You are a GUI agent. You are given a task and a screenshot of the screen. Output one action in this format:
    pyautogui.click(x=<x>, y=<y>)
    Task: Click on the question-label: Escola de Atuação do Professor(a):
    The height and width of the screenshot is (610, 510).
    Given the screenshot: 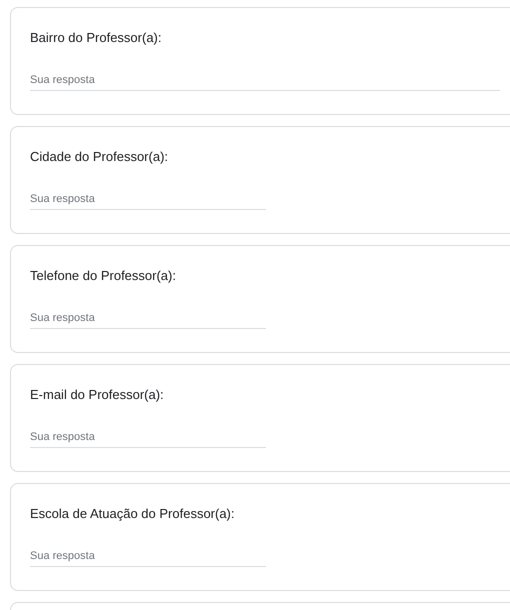 What is the action you would take?
    pyautogui.click(x=133, y=514)
    